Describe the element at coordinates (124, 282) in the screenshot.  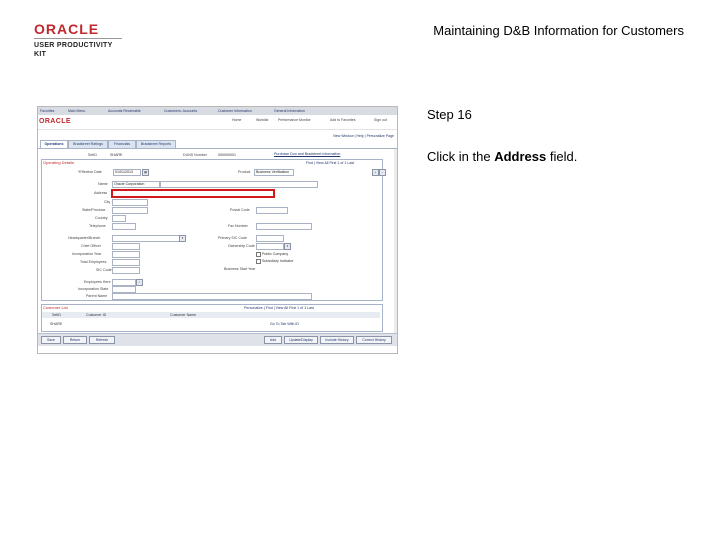
I see `employees-here-field` at that location.